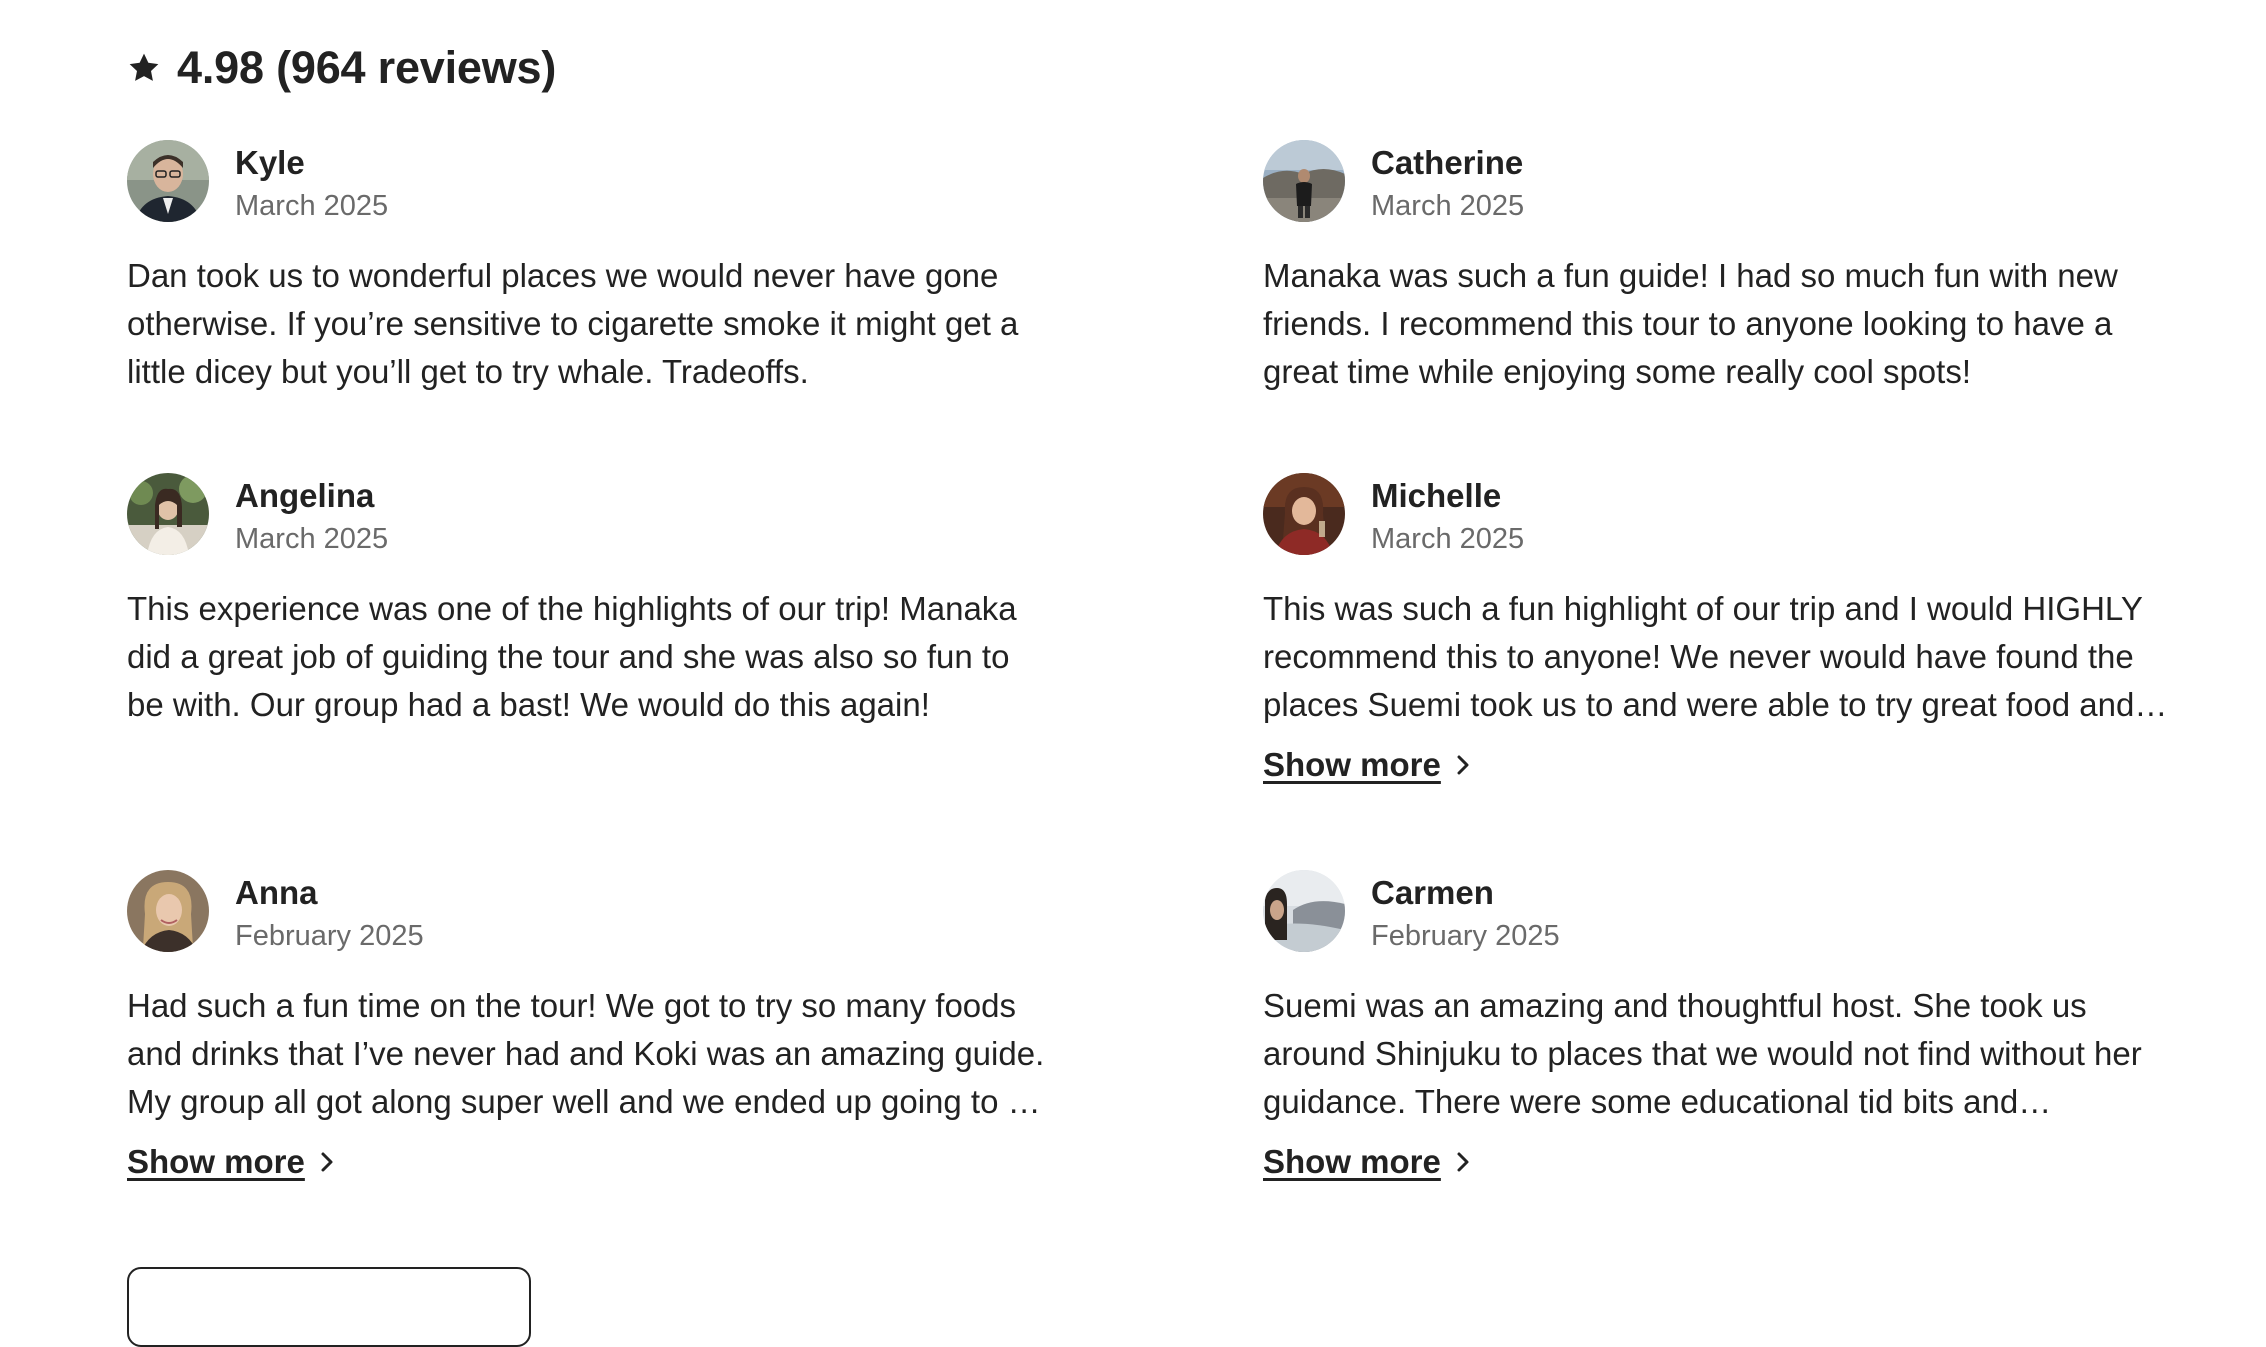 The image size is (2266, 1347). Describe the element at coordinates (587, 182) in the screenshot. I see `review-header: Kyle March 2025` at that location.